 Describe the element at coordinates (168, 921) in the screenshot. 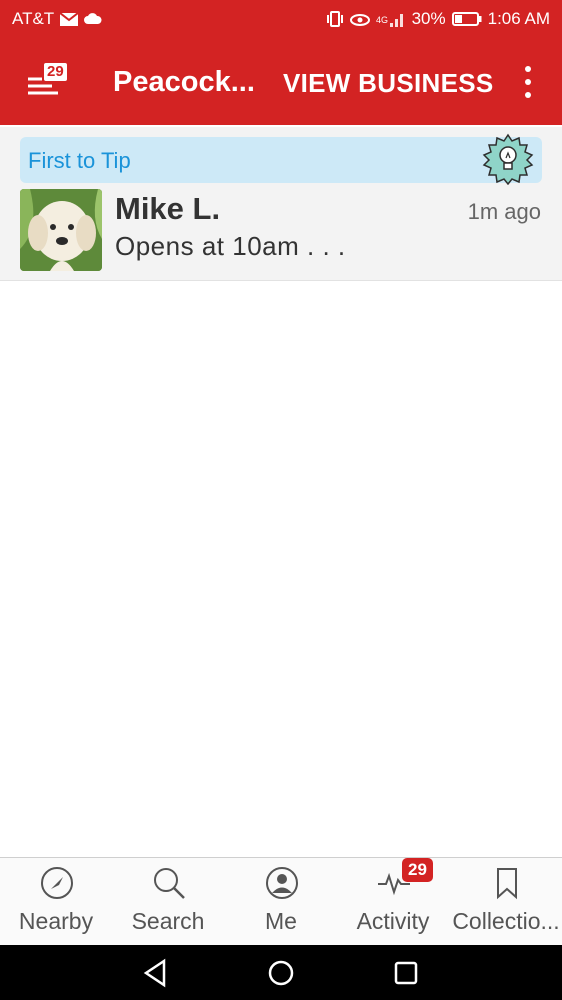

I see `tab-label: Search` at that location.